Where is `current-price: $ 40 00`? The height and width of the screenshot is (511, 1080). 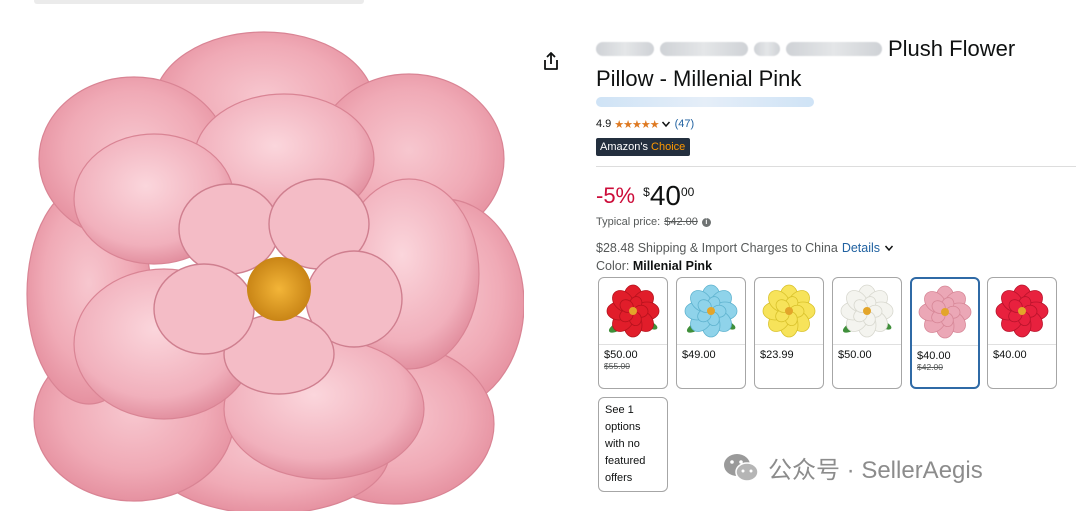
current-price: $ 40 00 is located at coordinates (668, 196).